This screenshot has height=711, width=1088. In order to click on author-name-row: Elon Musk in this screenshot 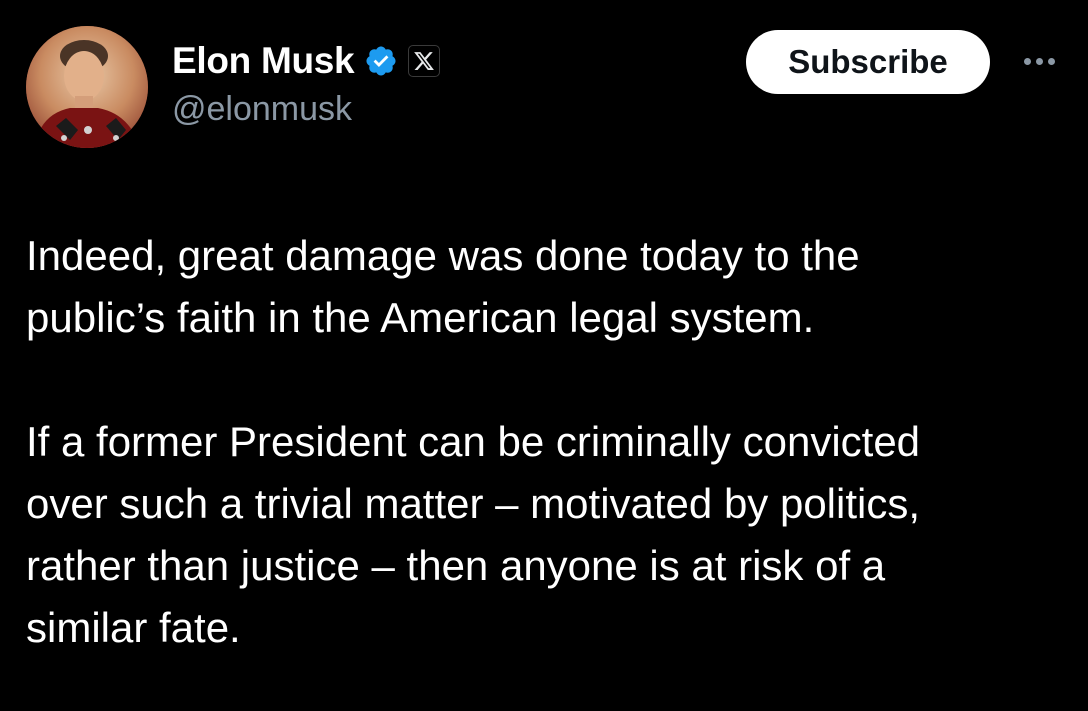, I will do `click(306, 61)`.